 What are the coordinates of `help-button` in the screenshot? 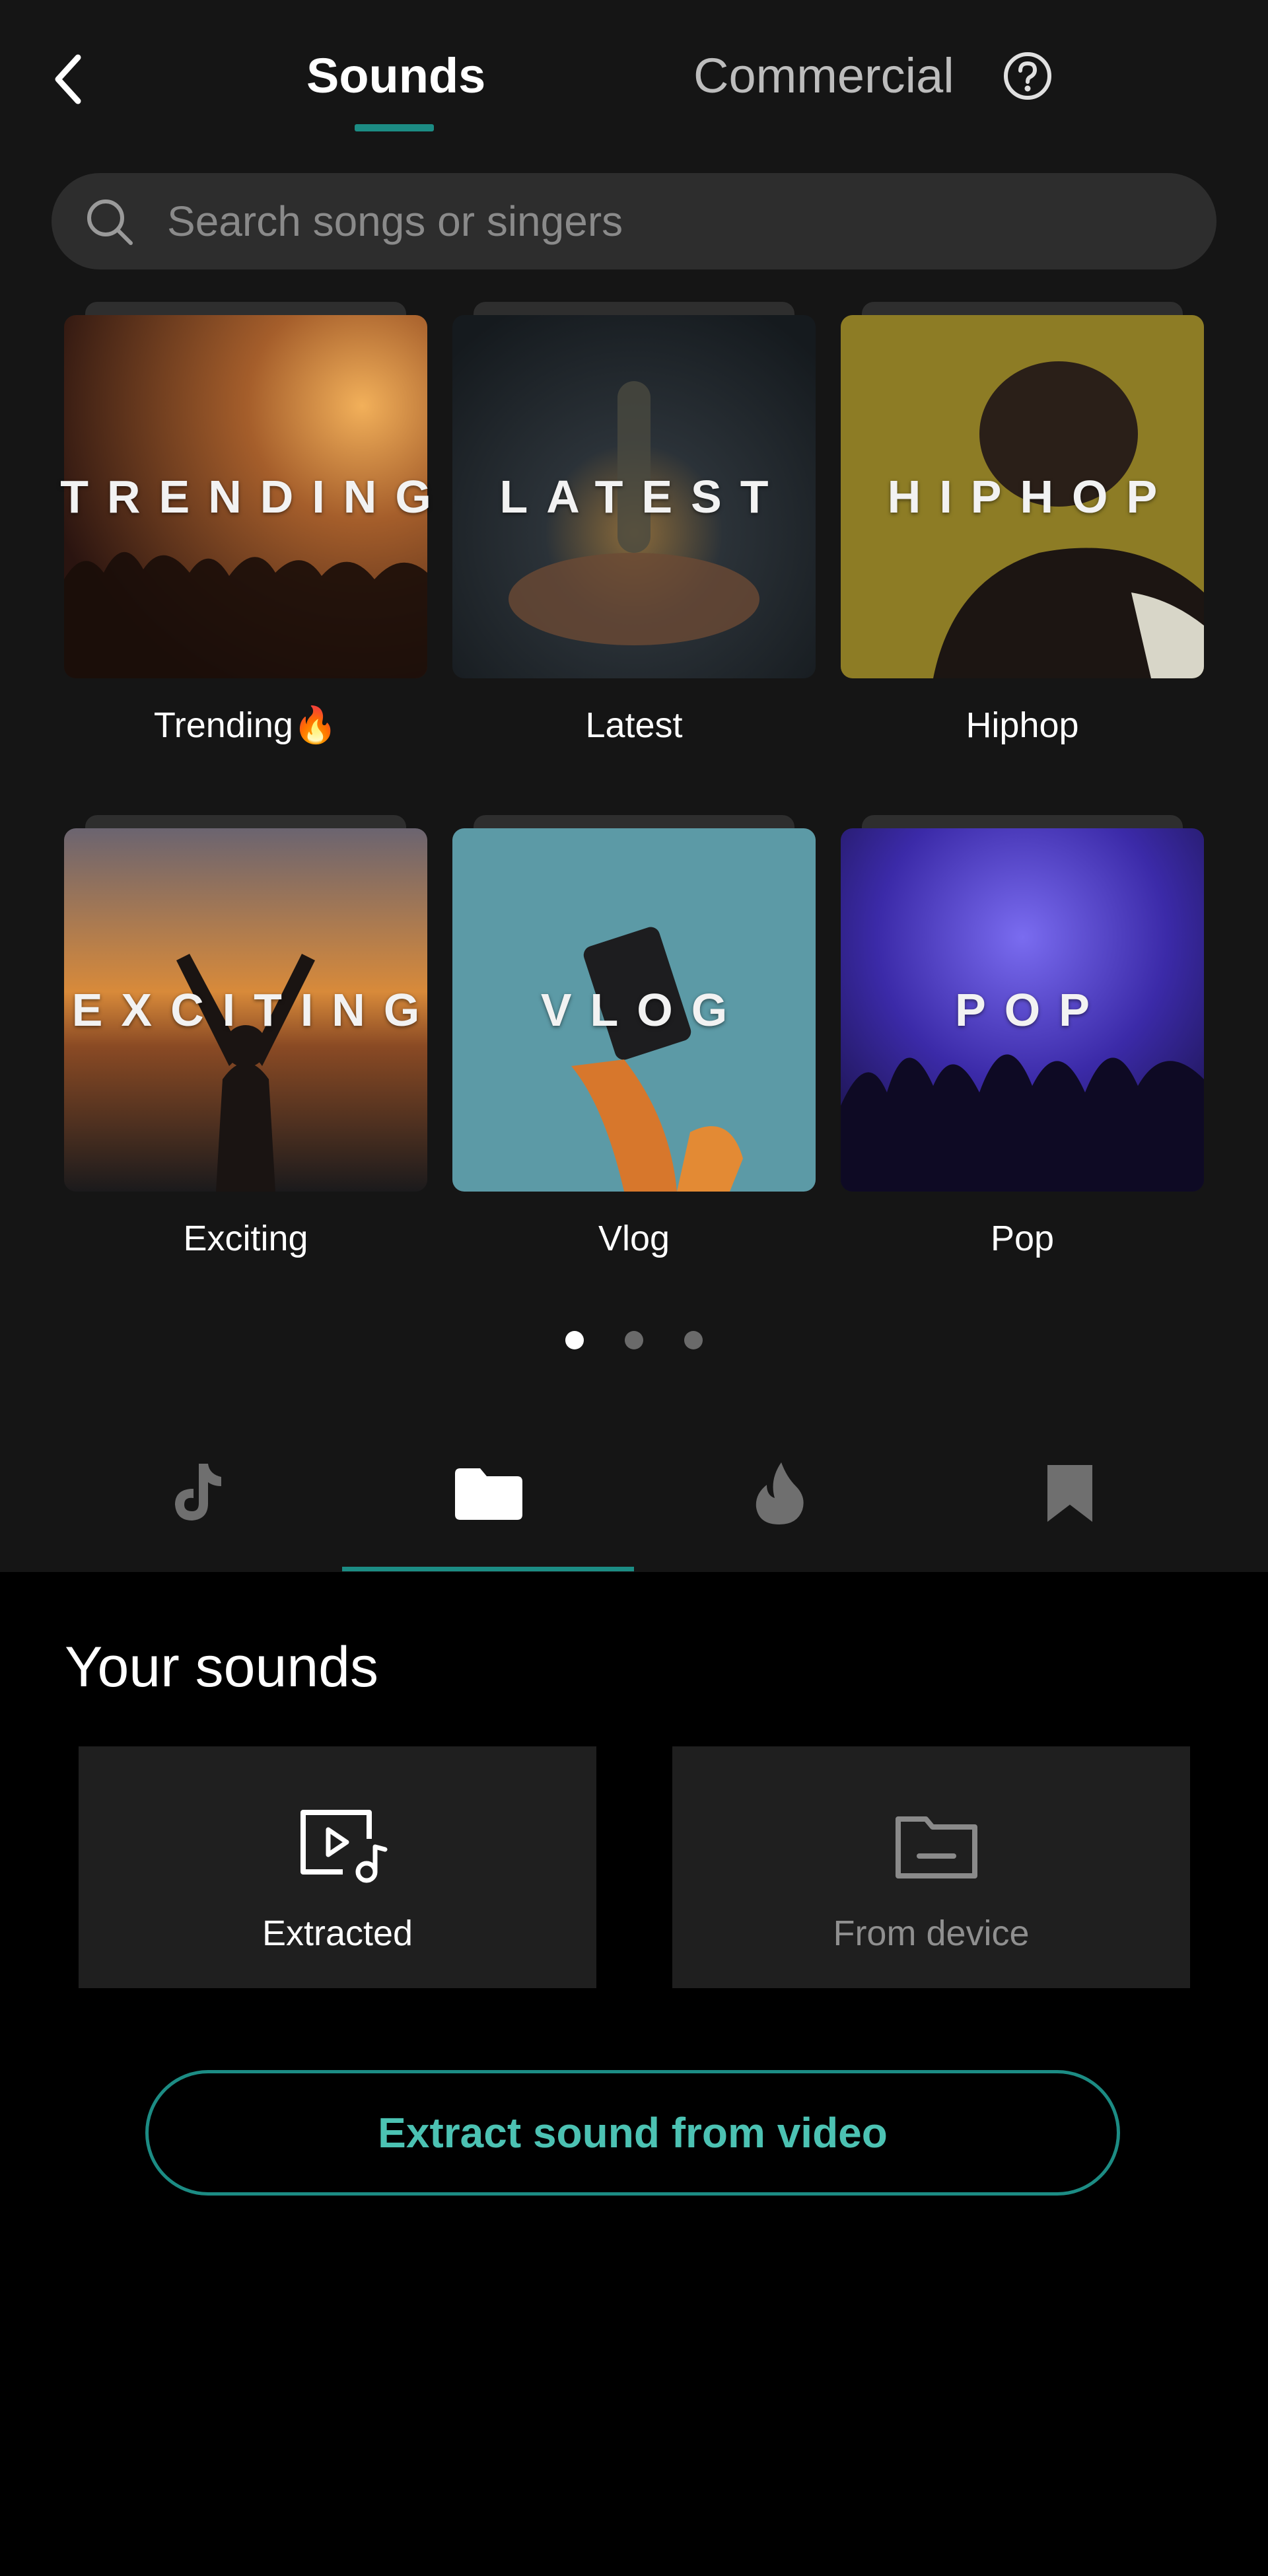 It's located at (1028, 76).